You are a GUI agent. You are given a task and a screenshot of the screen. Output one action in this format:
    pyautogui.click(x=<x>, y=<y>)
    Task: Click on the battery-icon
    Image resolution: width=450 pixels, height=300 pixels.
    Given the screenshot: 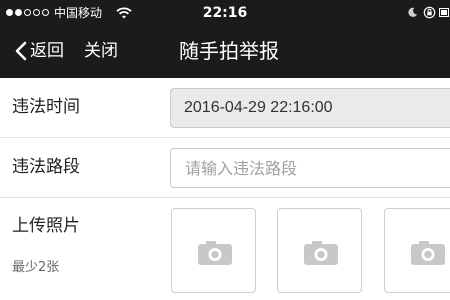 What is the action you would take?
    pyautogui.click(x=444, y=12)
    